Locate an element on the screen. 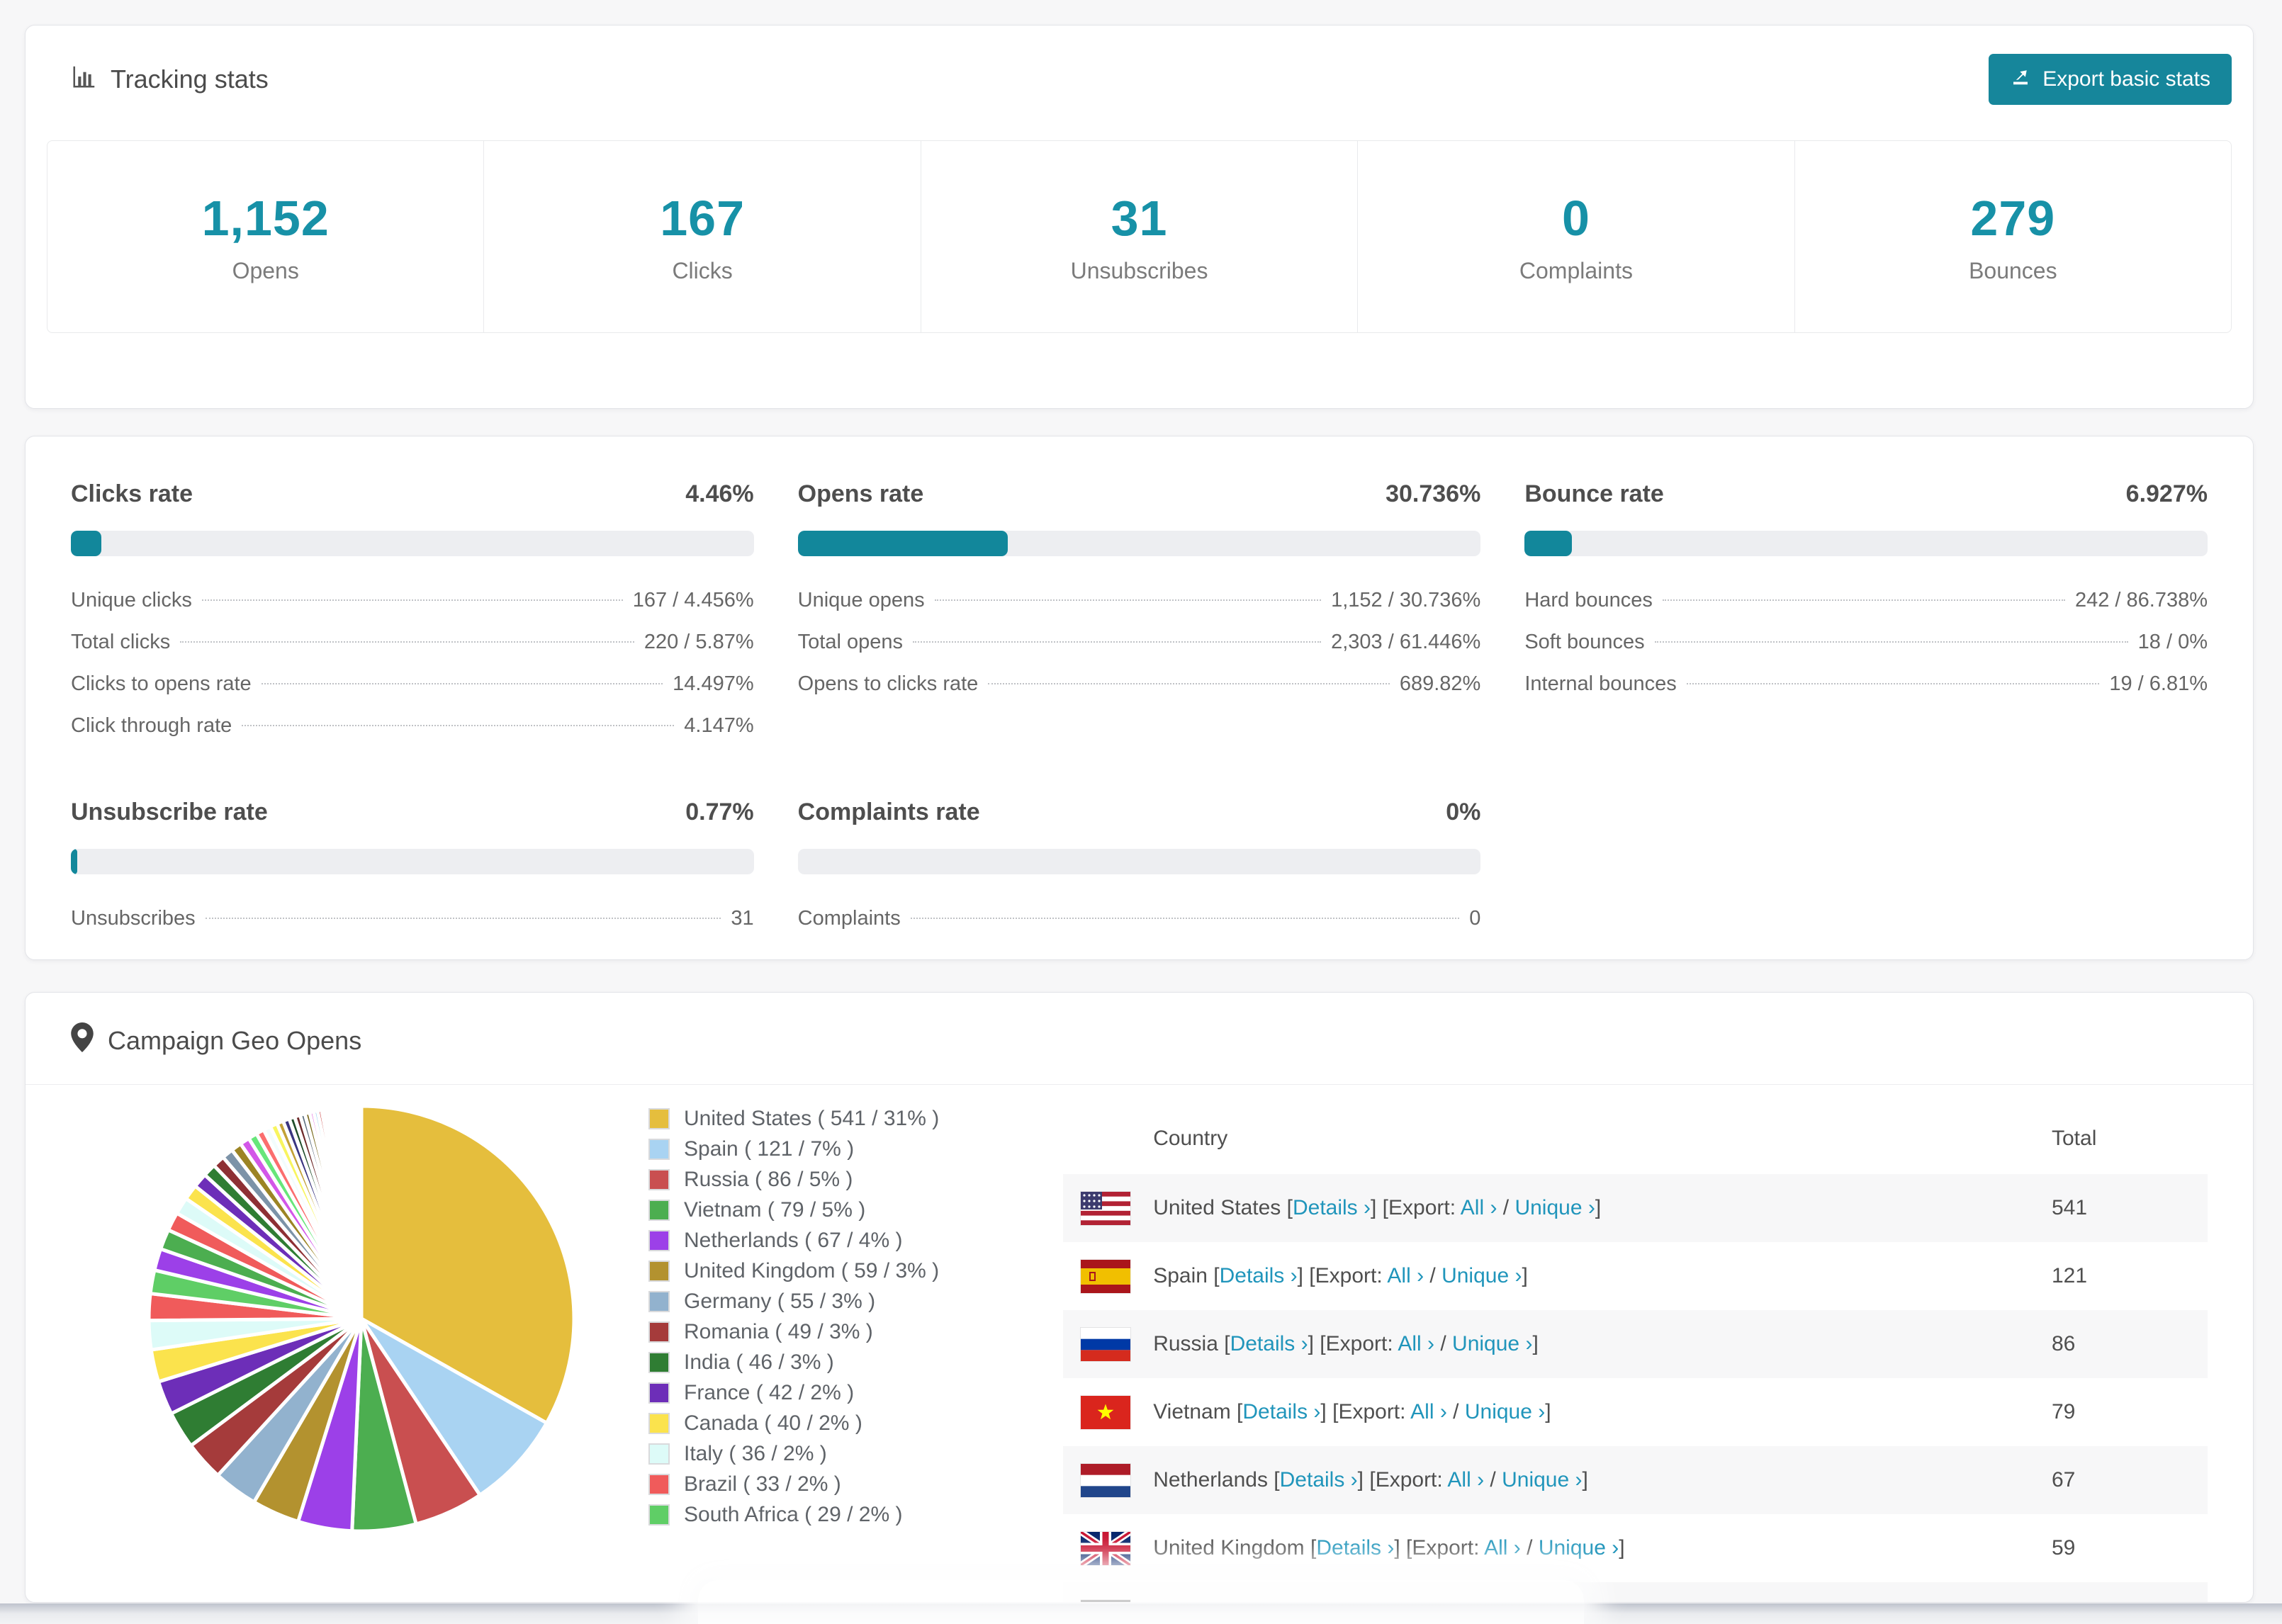 This screenshot has height=1624, width=2282. country-name: Russia is located at coordinates (1185, 1343).